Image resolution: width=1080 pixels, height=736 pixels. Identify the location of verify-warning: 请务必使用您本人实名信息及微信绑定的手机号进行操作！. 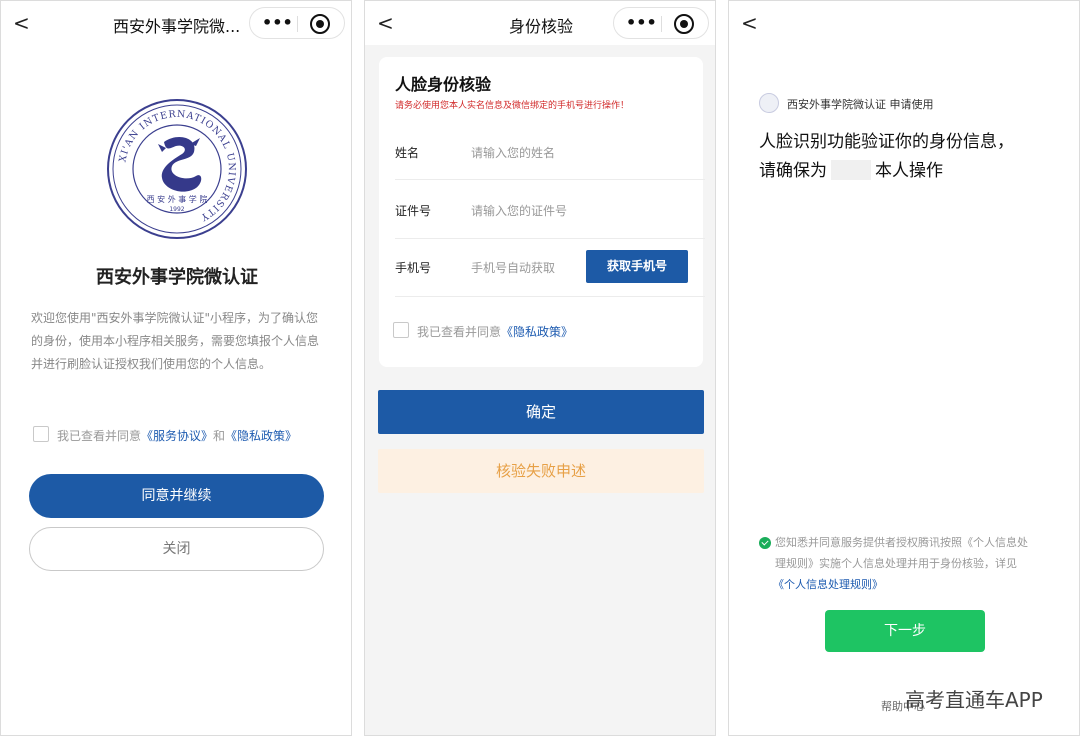
(512, 106).